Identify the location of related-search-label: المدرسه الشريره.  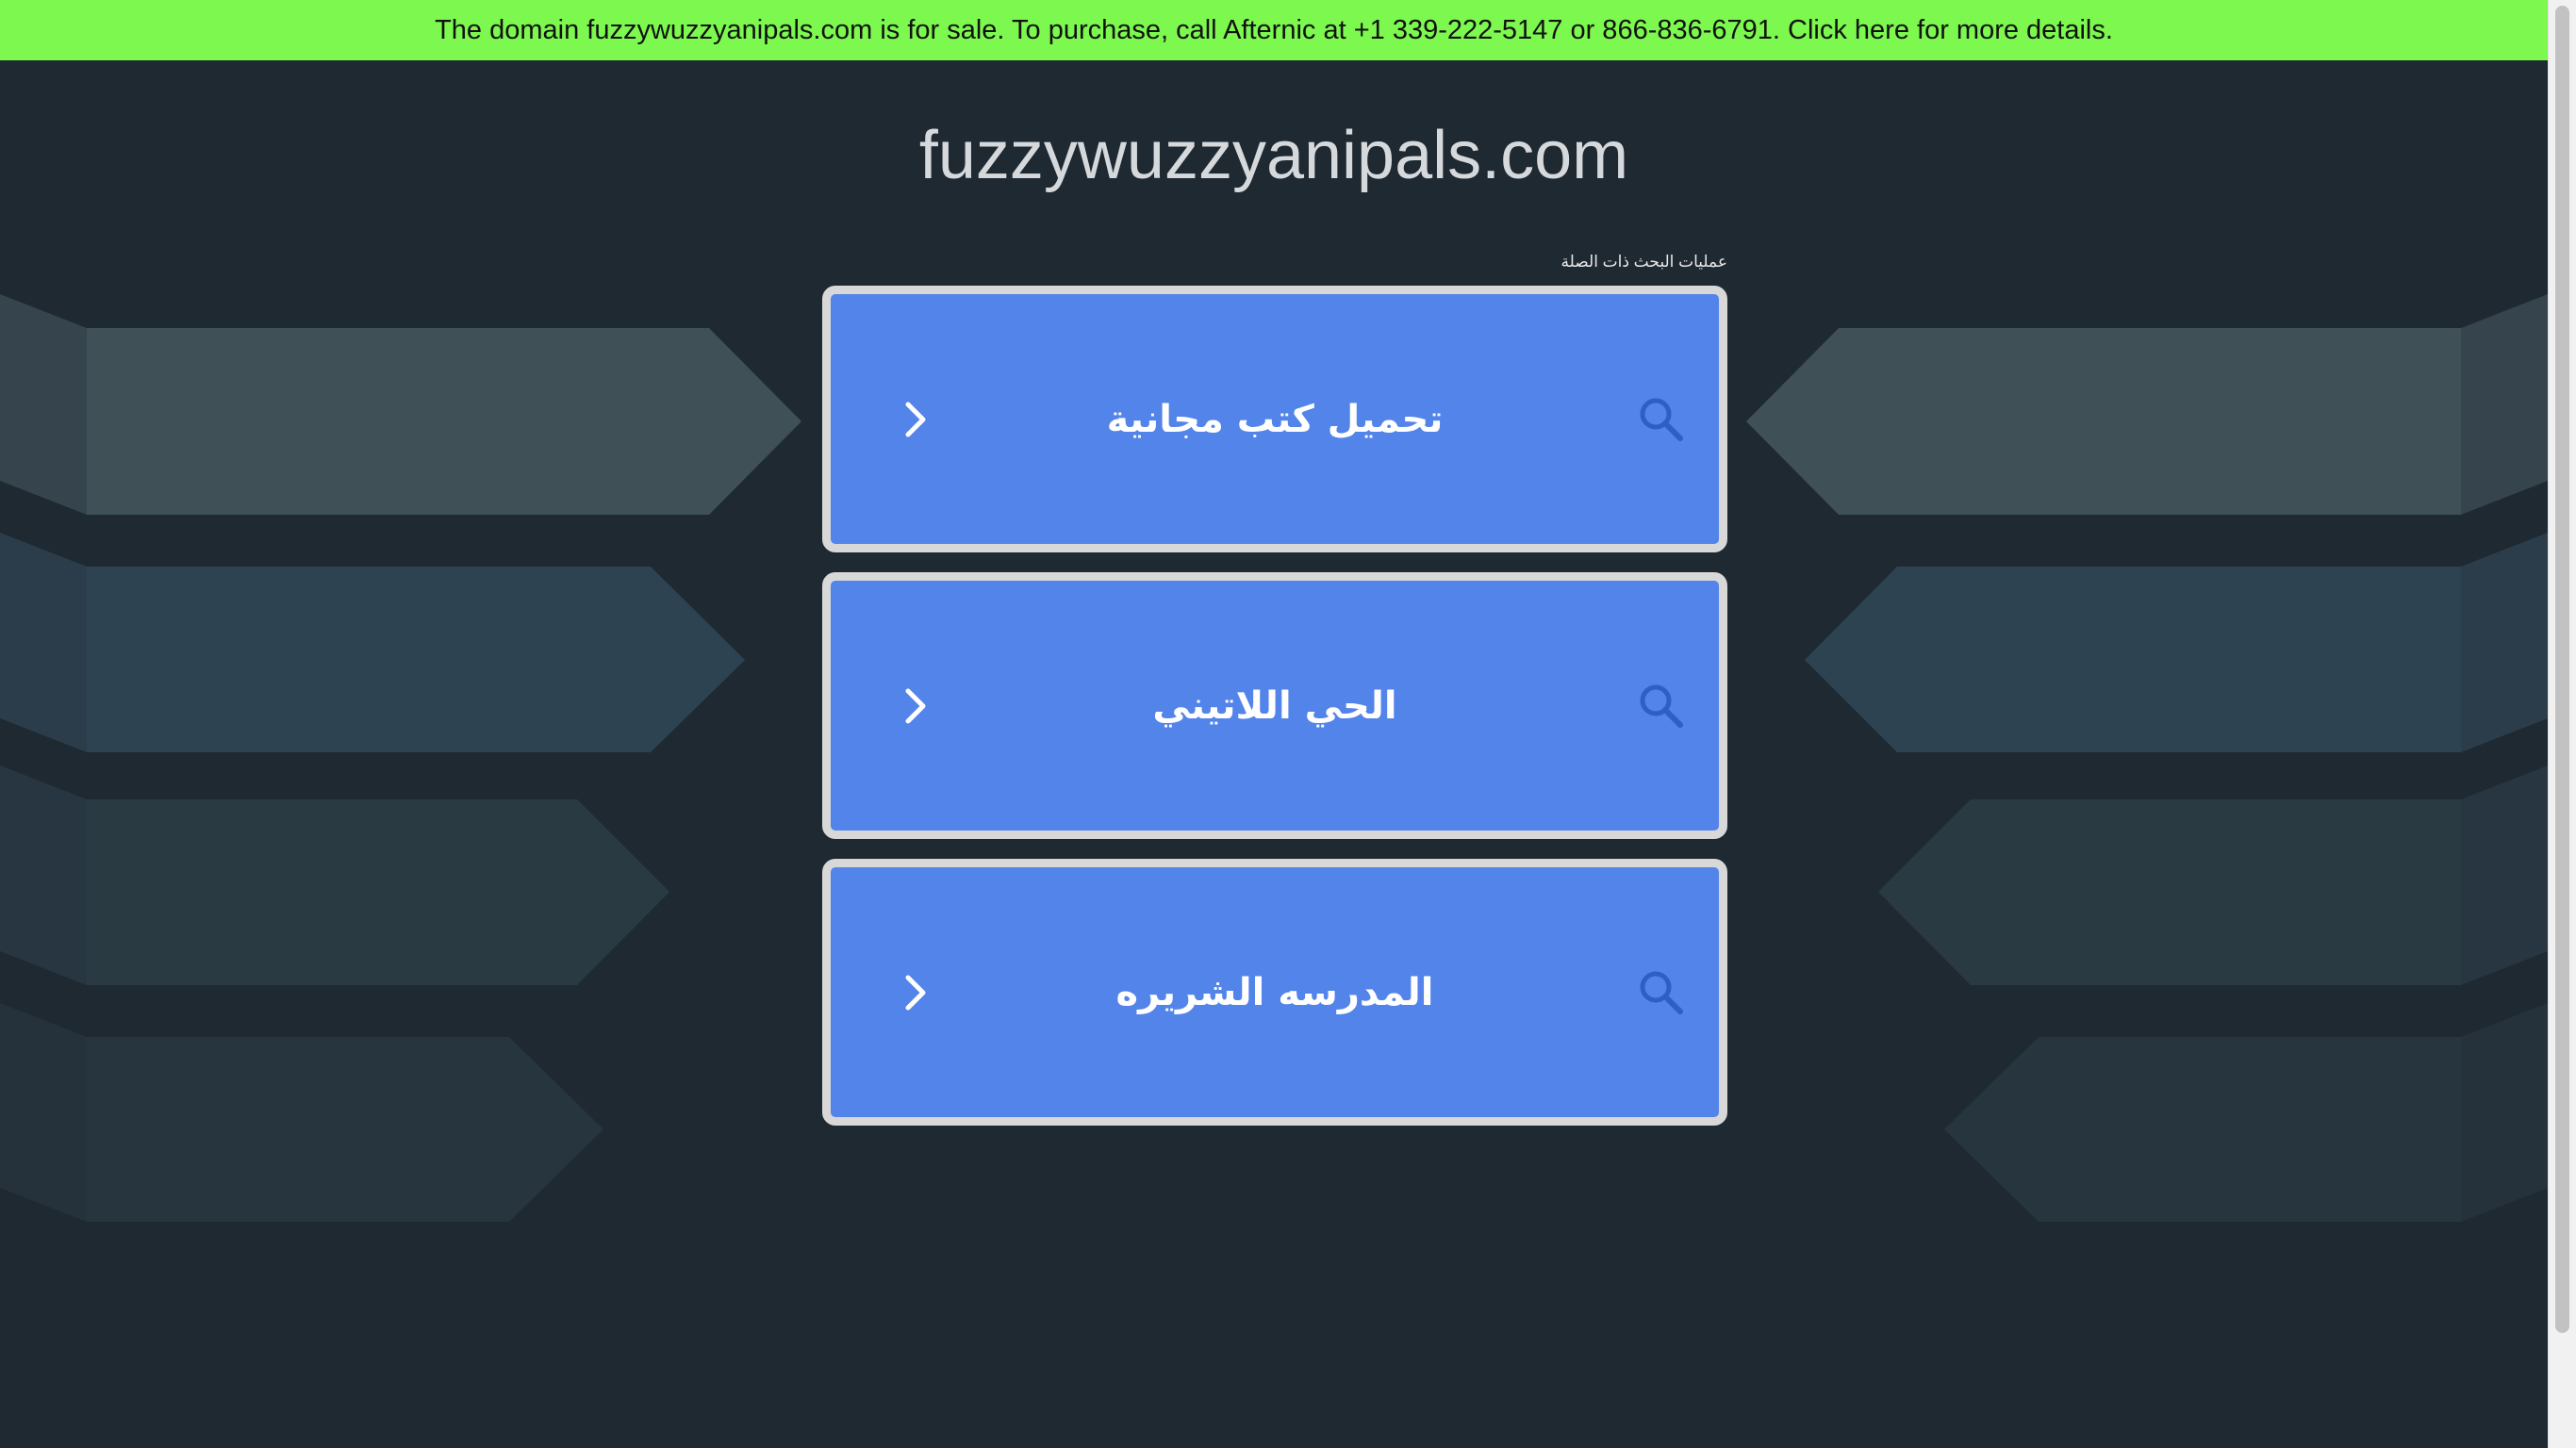
(1274, 992).